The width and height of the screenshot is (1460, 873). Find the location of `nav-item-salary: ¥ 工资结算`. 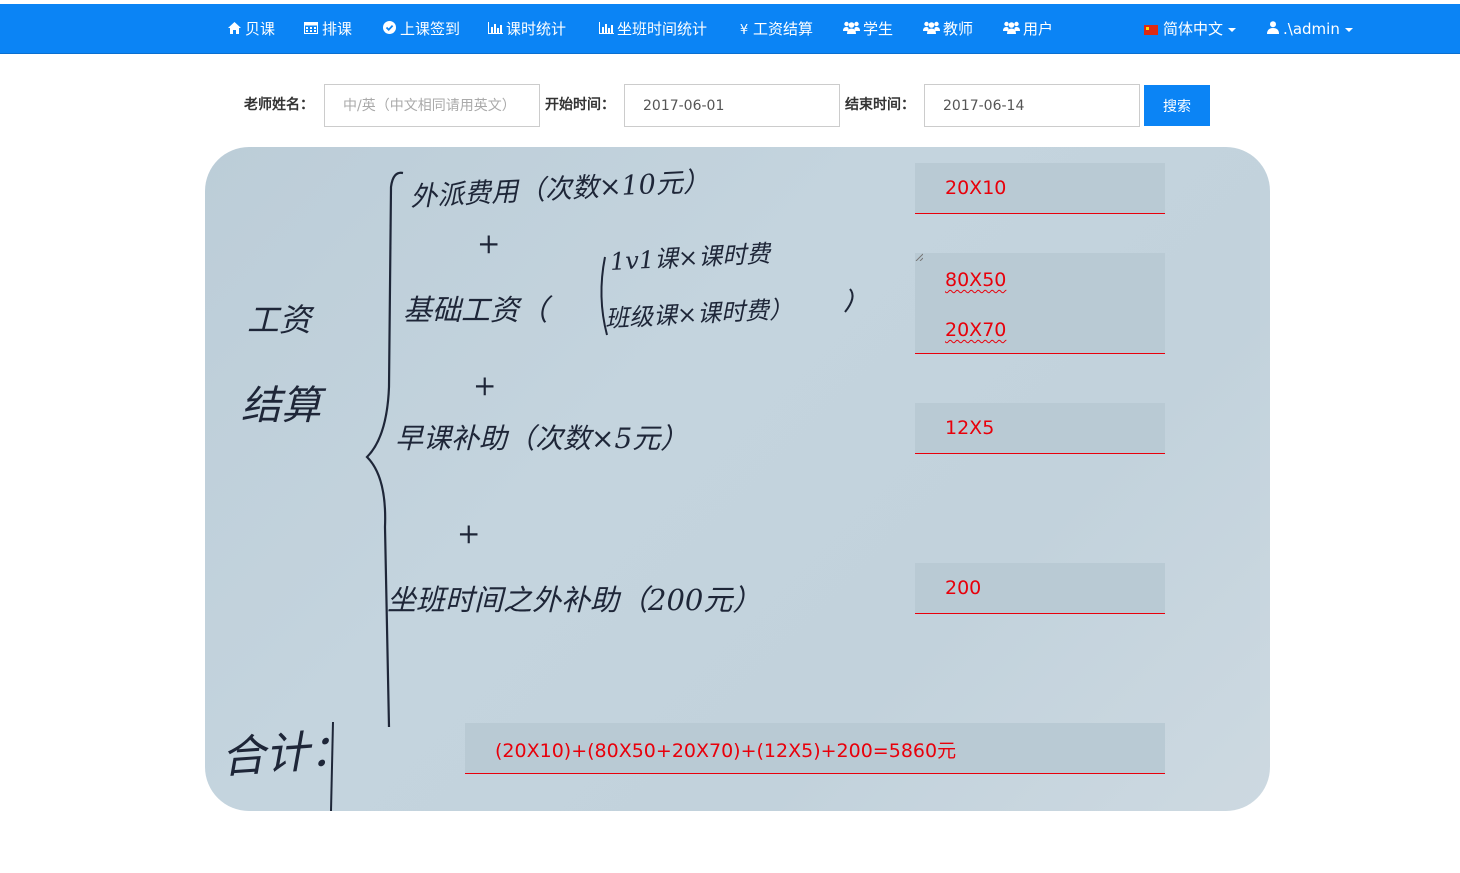

nav-item-salary: ¥ 工资结算 is located at coordinates (775, 29).